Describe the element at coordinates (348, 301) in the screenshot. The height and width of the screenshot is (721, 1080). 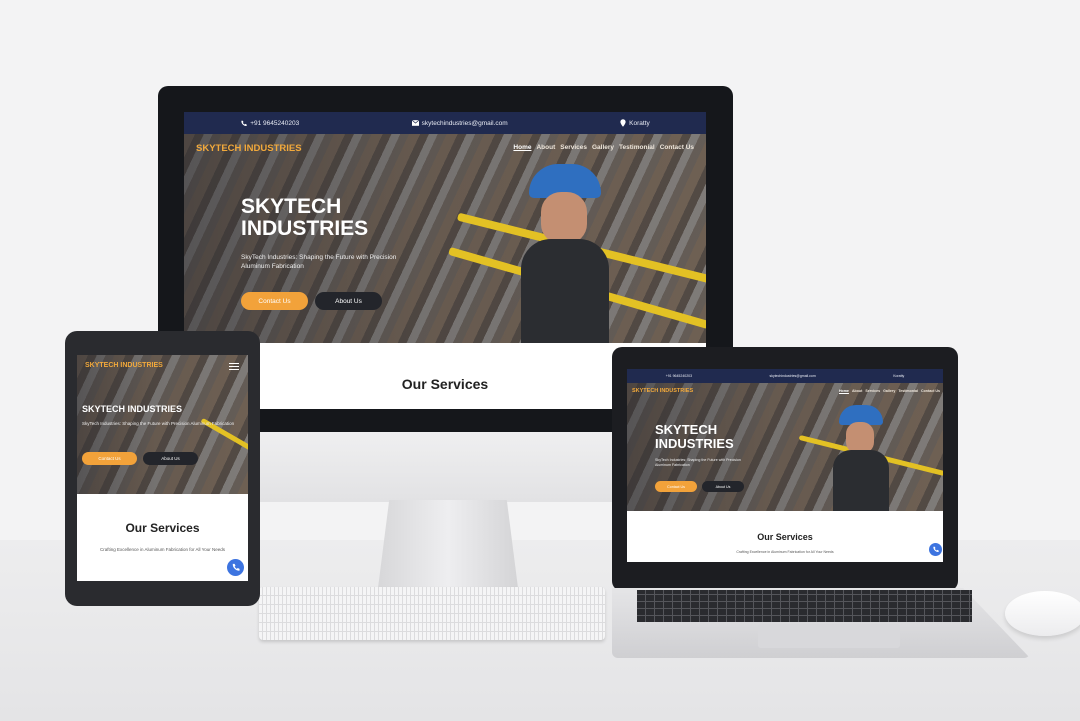
I see `about-us-button: About Us` at that location.